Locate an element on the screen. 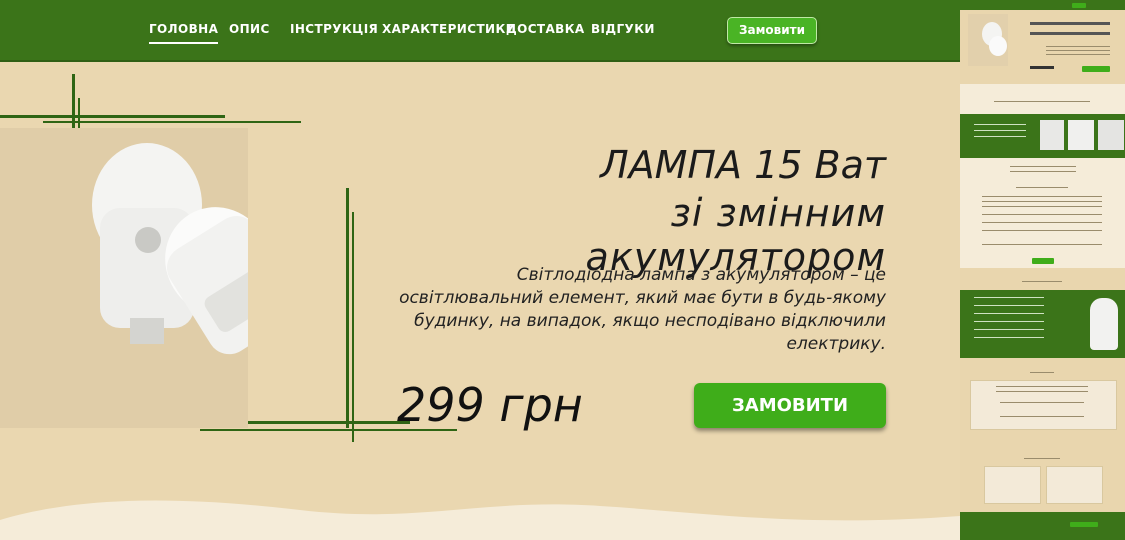 The width and height of the screenshot is (1125, 540). hero-order-button: ЗАМОВИТИ is located at coordinates (790, 405).